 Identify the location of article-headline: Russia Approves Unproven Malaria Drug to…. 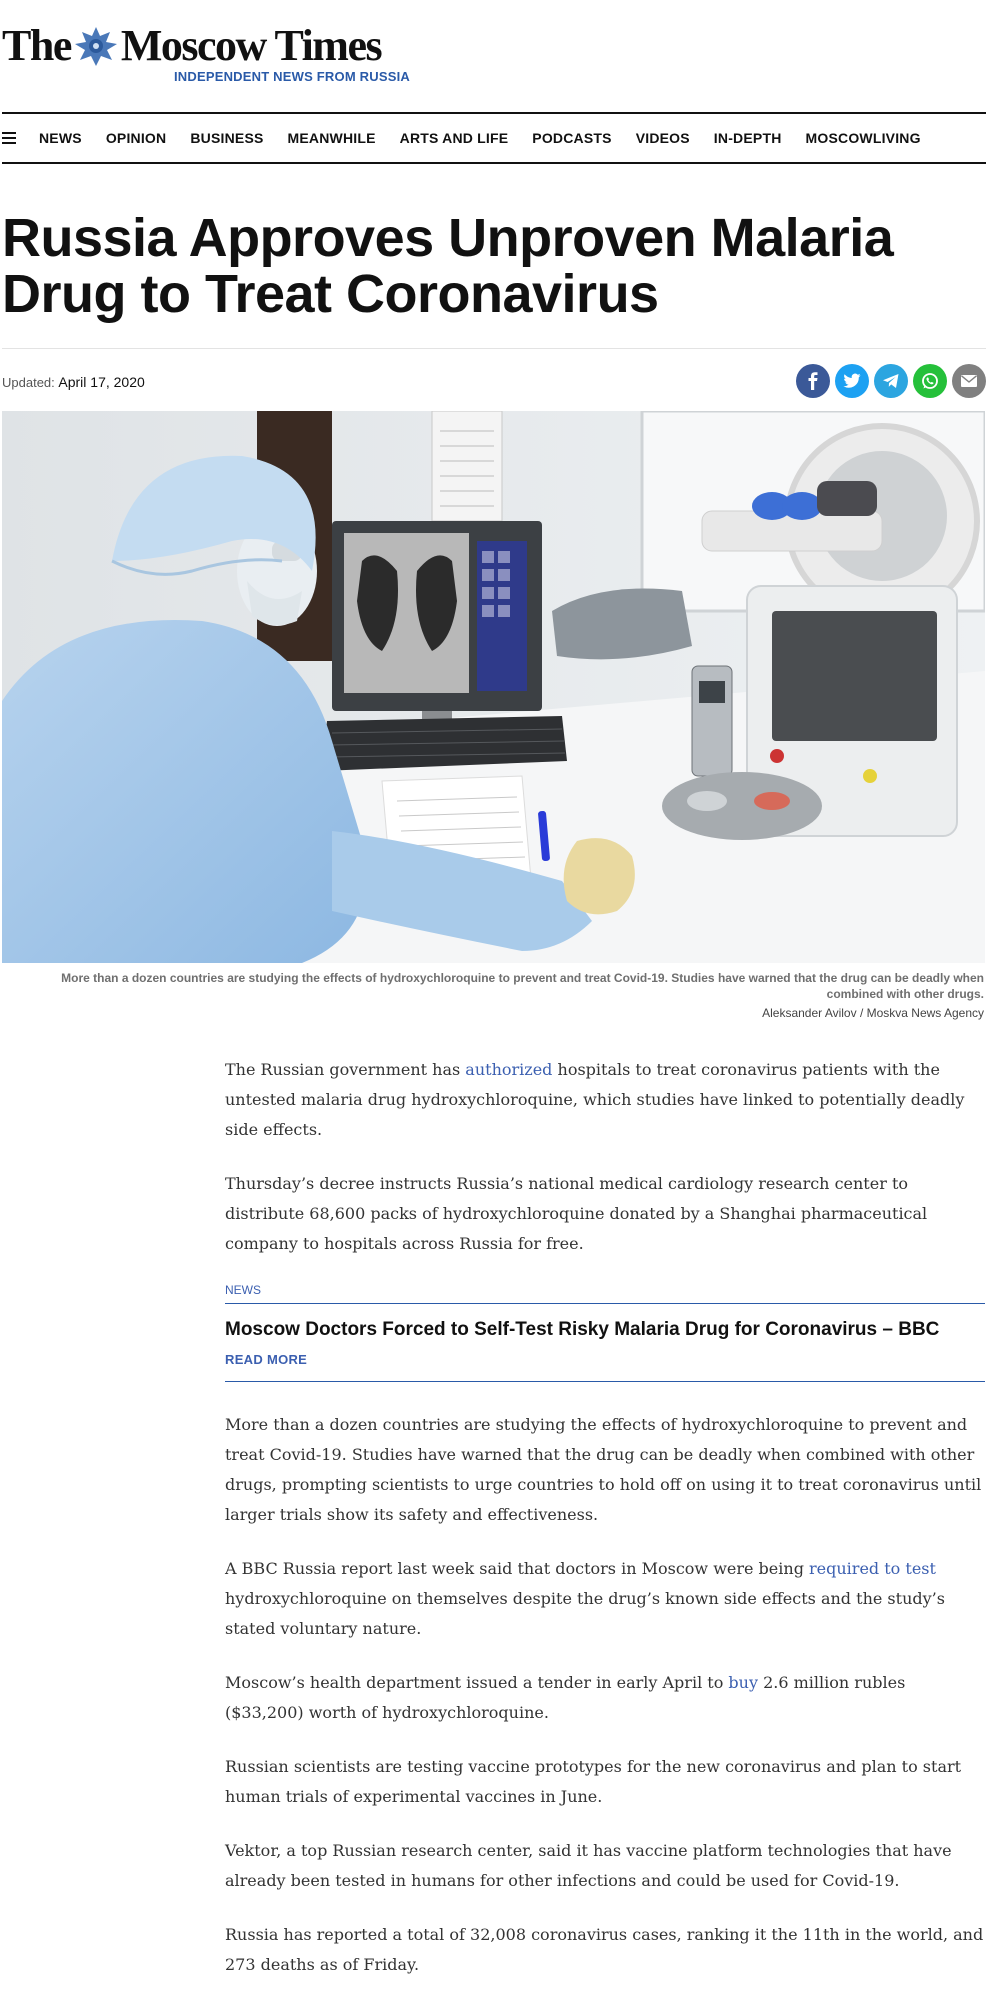
(448, 266).